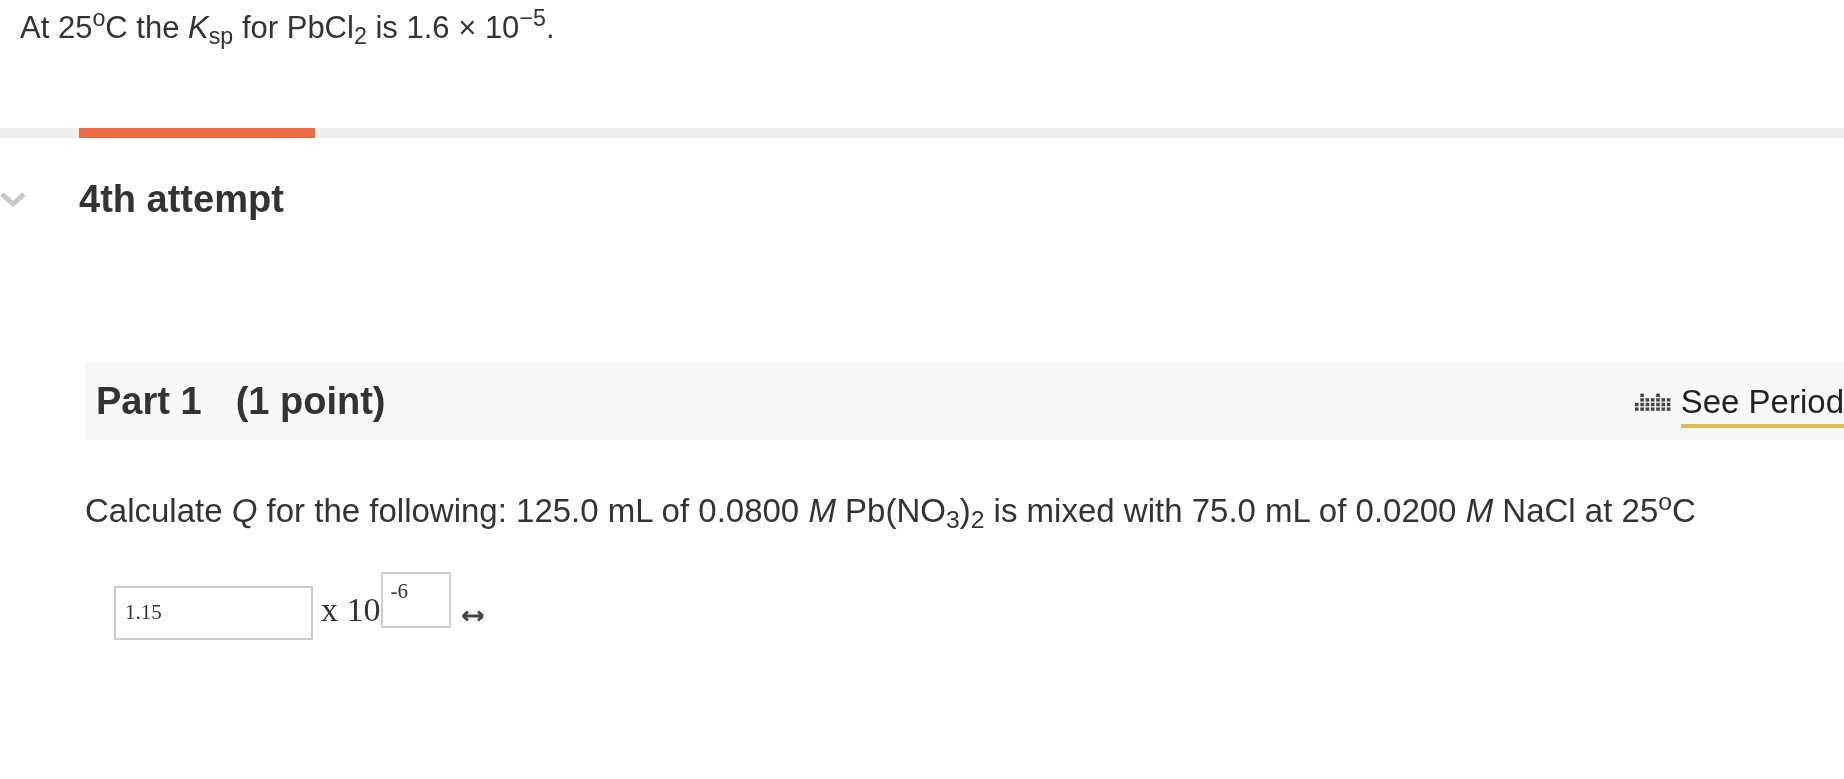 Image resolution: width=1844 pixels, height=779 pixels. Describe the element at coordinates (351, 609) in the screenshot. I see `times-ten-text: x 10` at that location.